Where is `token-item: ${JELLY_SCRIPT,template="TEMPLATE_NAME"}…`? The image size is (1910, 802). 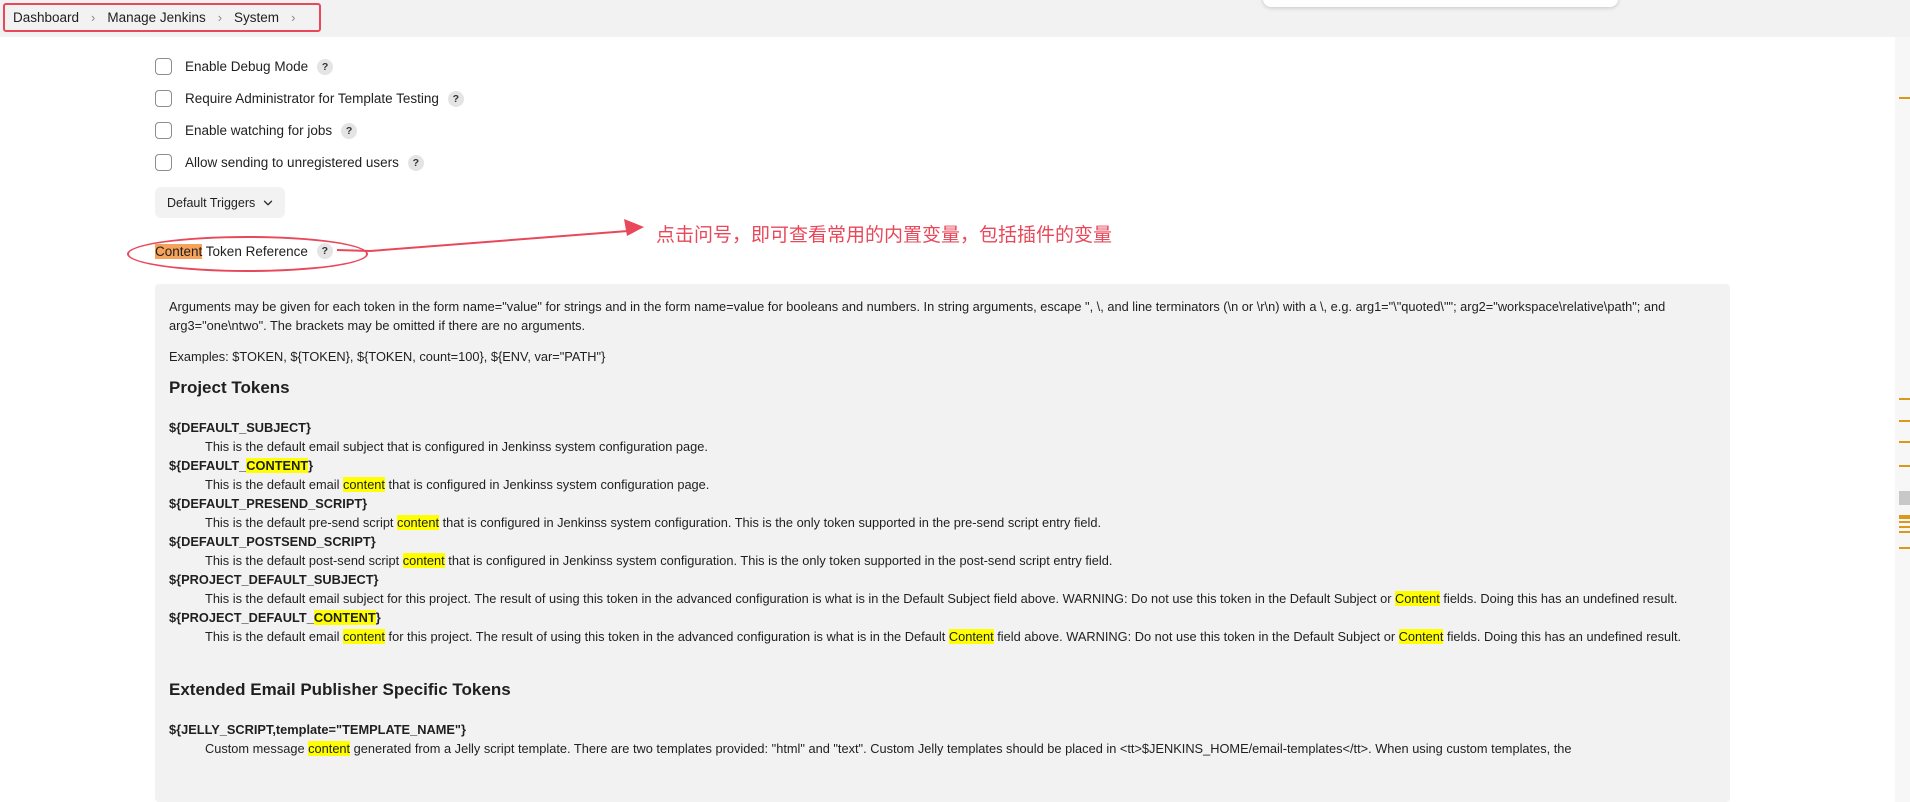 token-item: ${JELLY_SCRIPT,template="TEMPLATE_NAME"}… is located at coordinates (942, 739).